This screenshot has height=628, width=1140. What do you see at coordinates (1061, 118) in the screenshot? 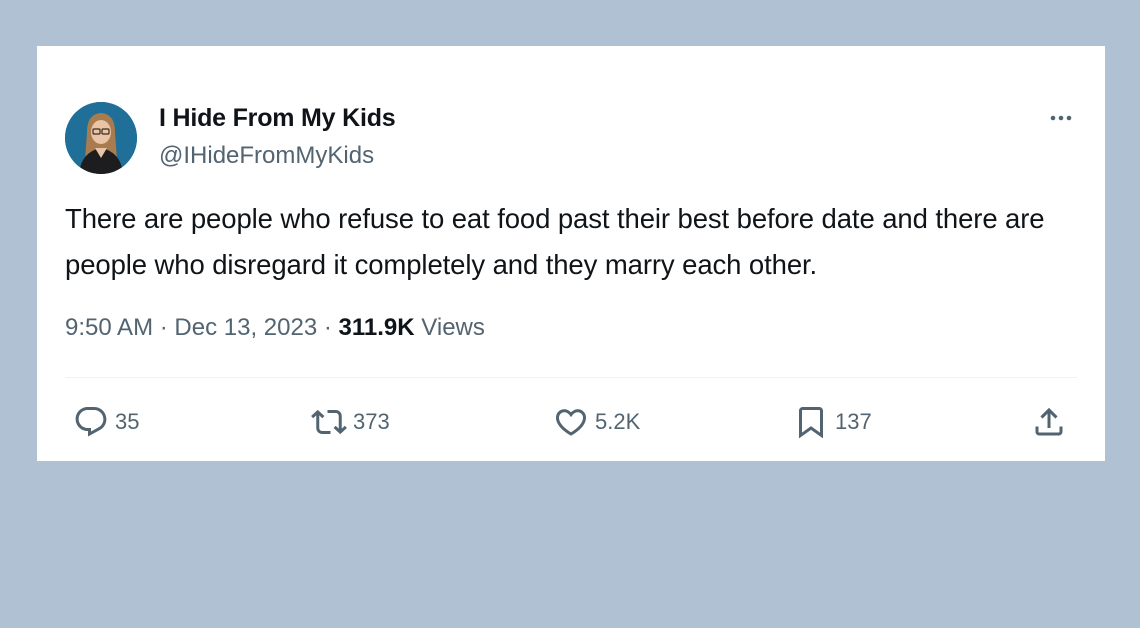
I see `ellipsis-icon` at bounding box center [1061, 118].